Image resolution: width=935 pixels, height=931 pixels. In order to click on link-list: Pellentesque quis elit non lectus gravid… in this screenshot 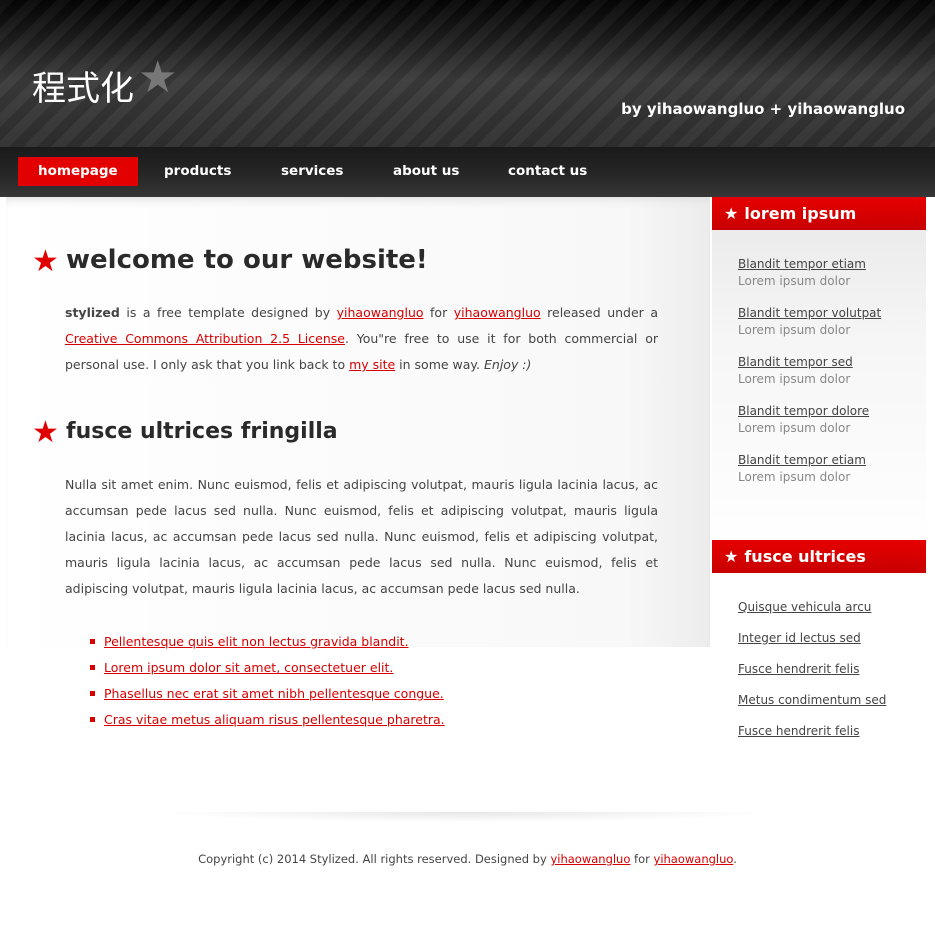, I will do `click(267, 681)`.